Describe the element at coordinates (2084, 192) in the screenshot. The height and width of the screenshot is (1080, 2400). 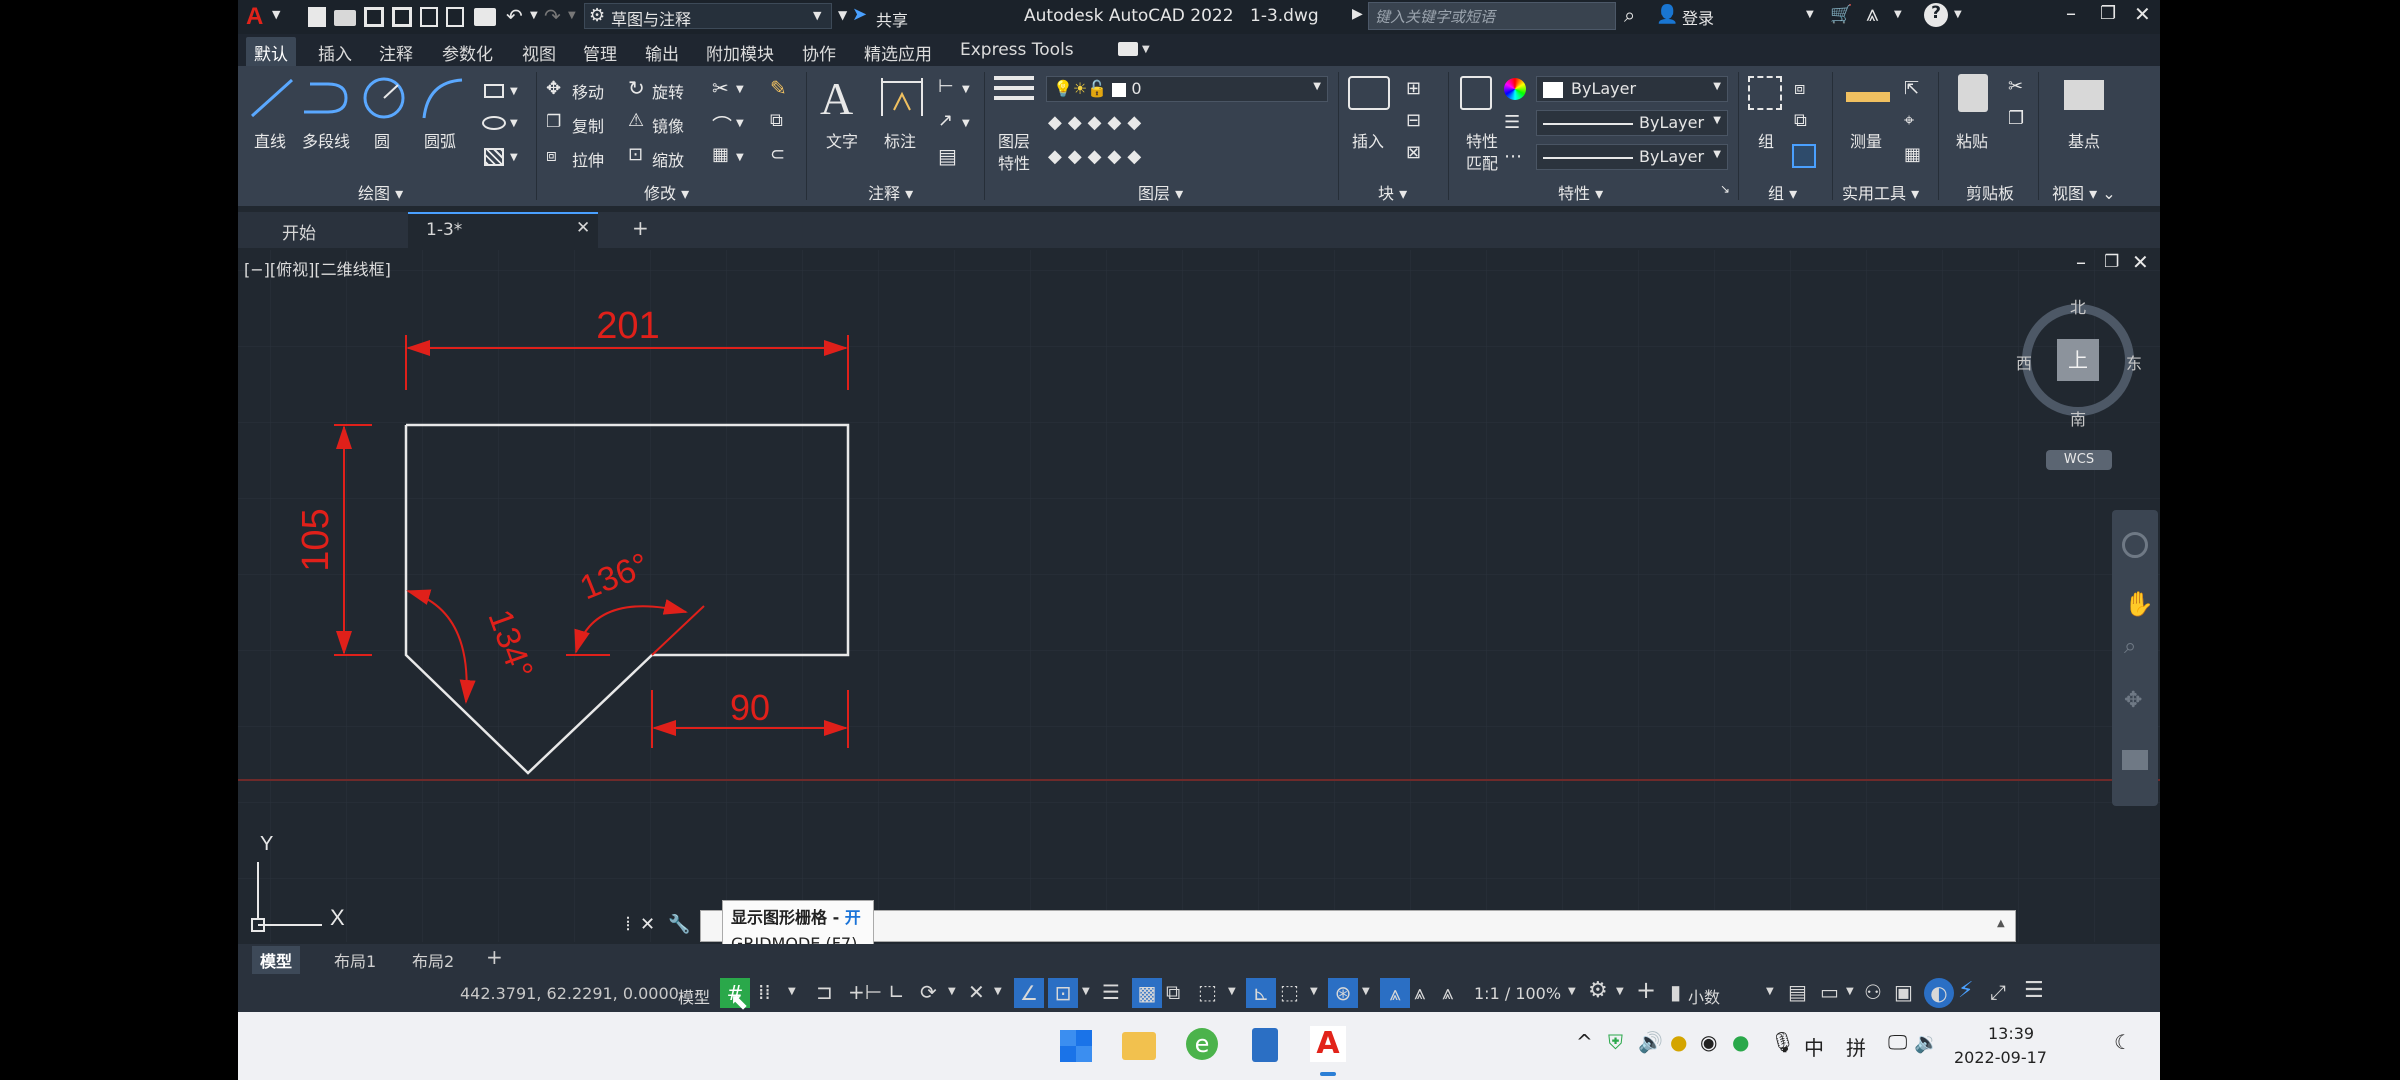
I see `view-panel-title: 视图 ▾ ⌄` at that location.